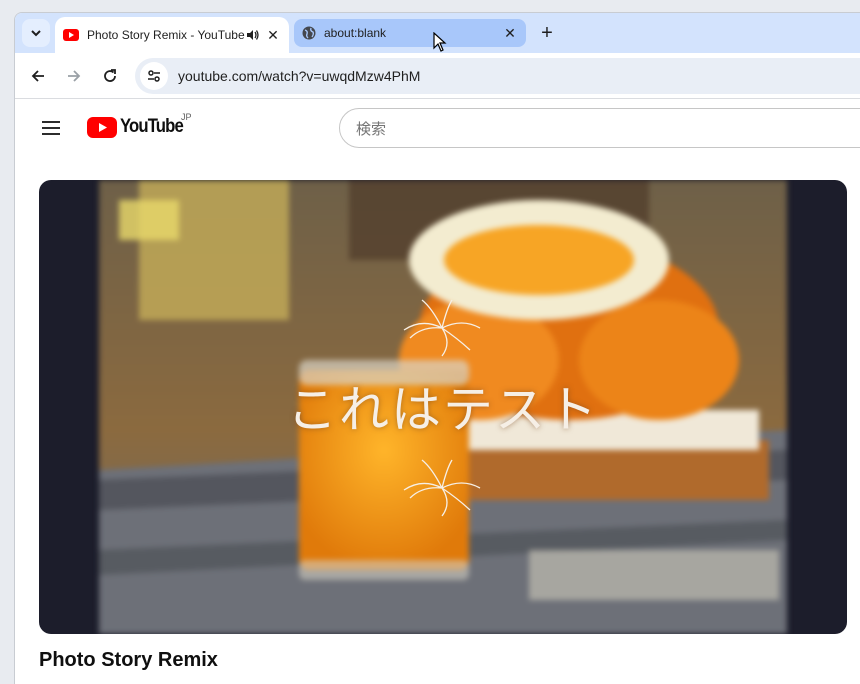 This screenshot has height=684, width=860. What do you see at coordinates (309, 33) in the screenshot?
I see `globe-icon` at bounding box center [309, 33].